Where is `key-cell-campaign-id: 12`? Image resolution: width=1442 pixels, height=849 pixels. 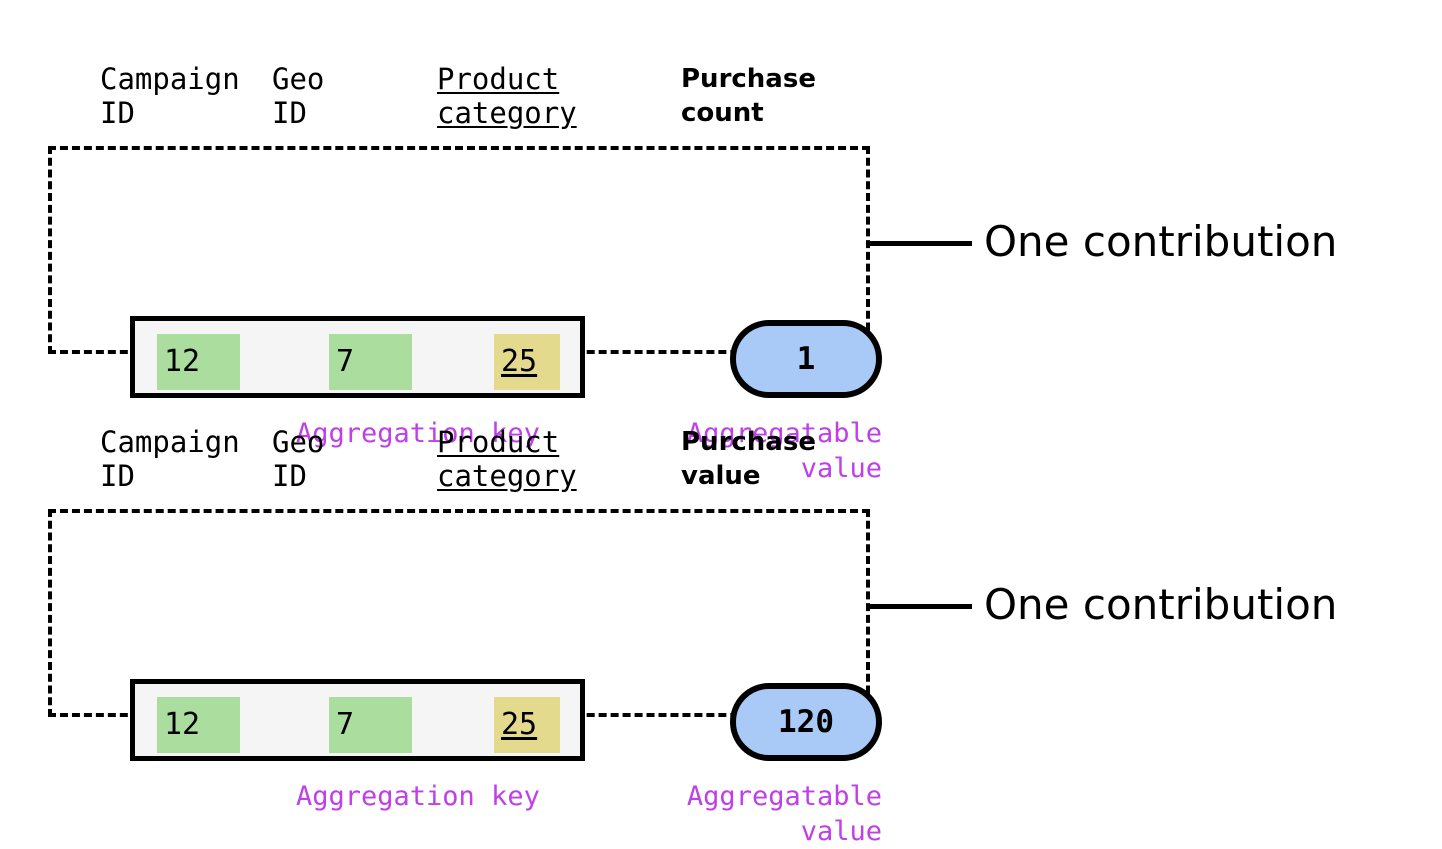 key-cell-campaign-id: 12 is located at coordinates (198, 725).